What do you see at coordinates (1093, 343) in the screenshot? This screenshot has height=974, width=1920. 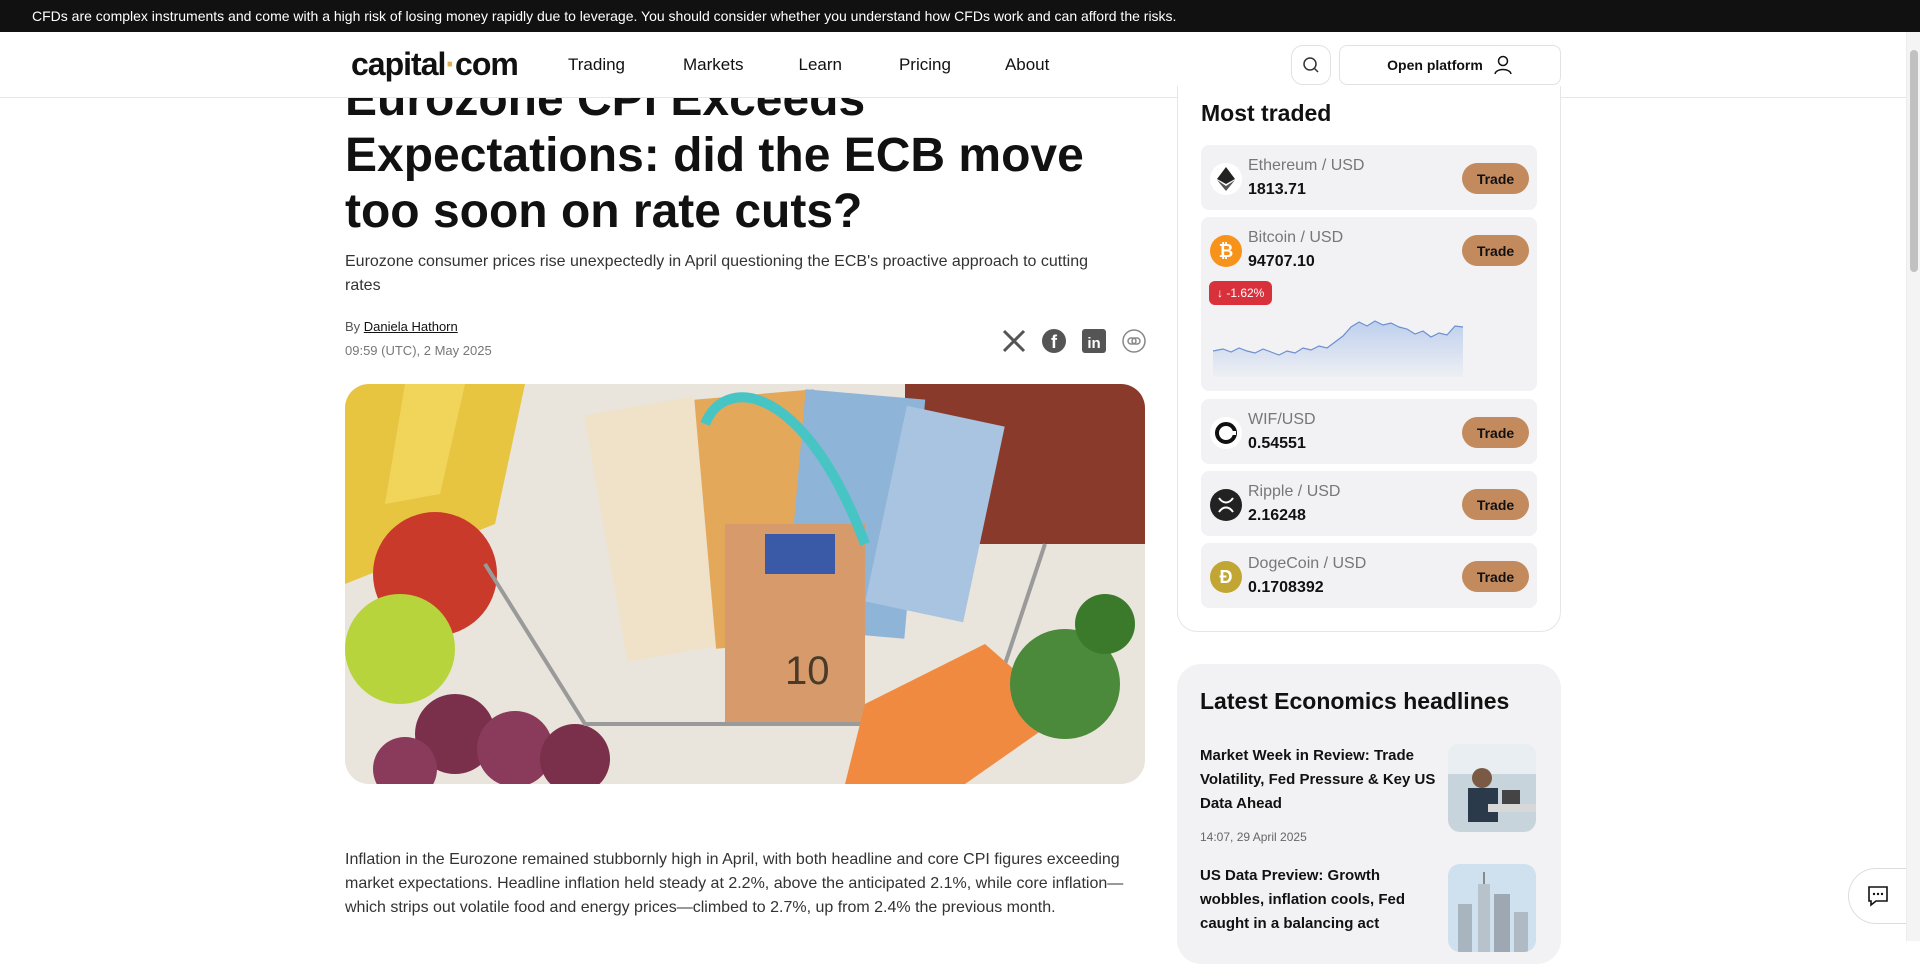 I see `svg-text: in` at bounding box center [1093, 343].